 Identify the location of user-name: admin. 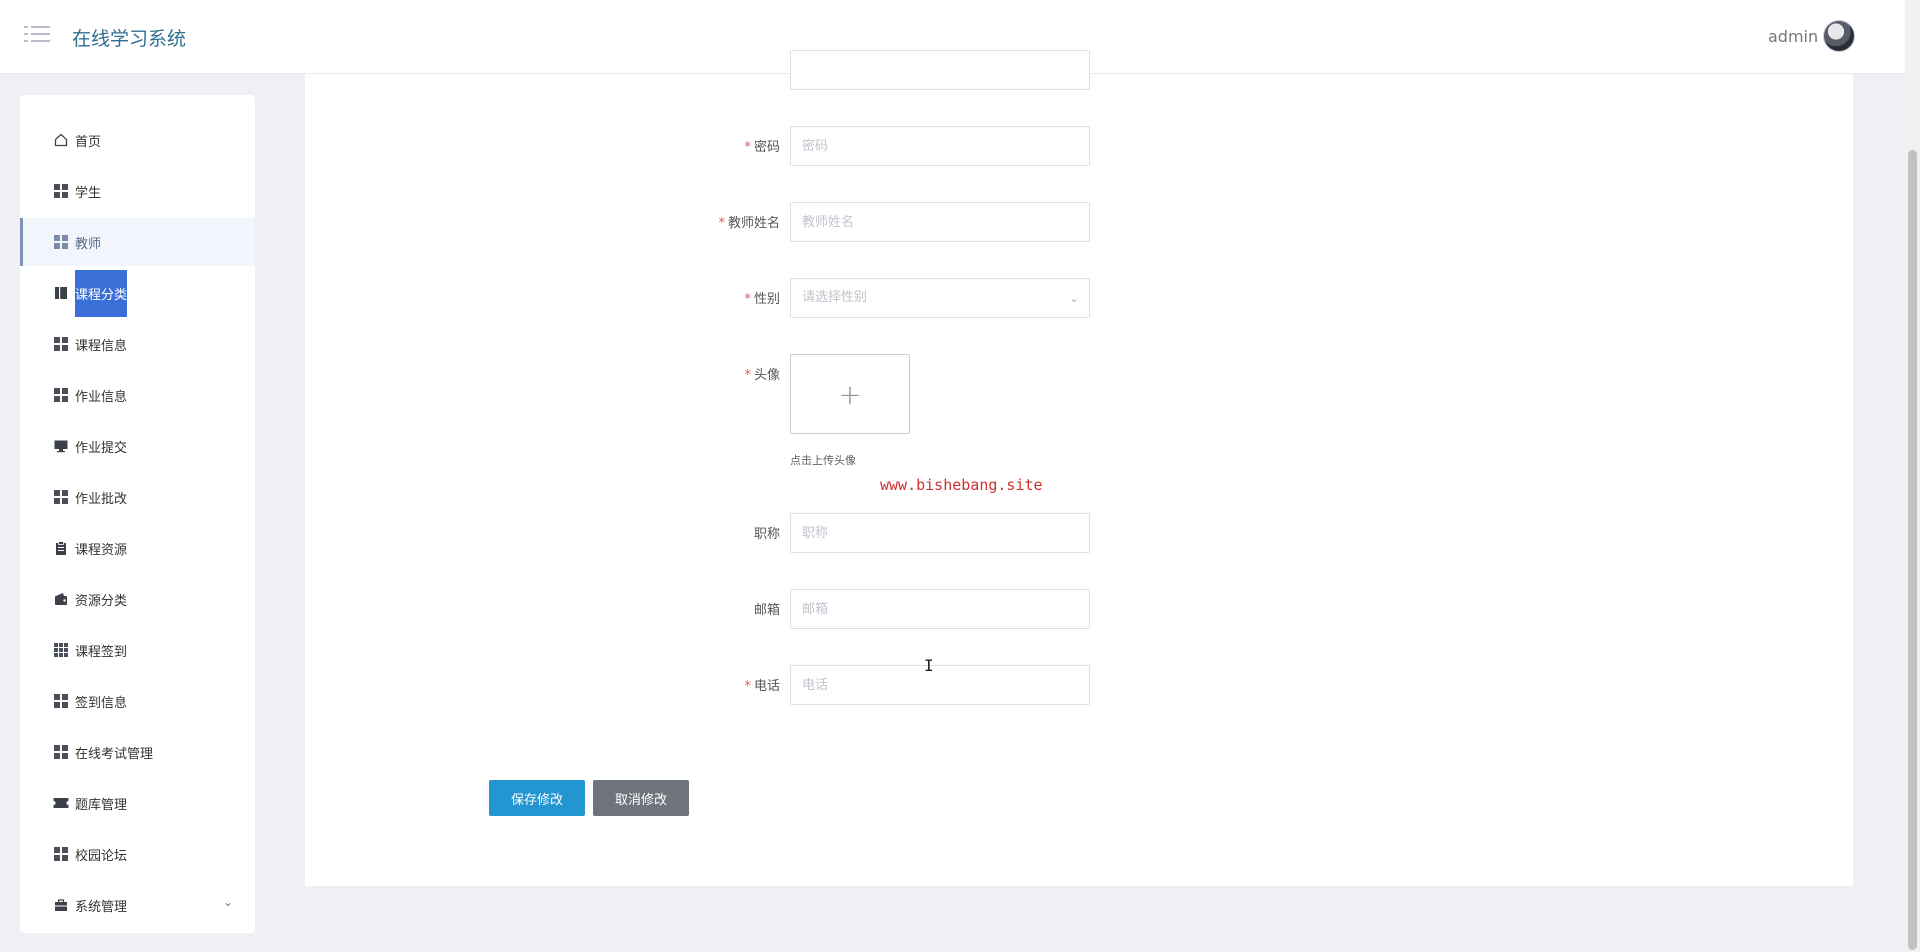
(1793, 36).